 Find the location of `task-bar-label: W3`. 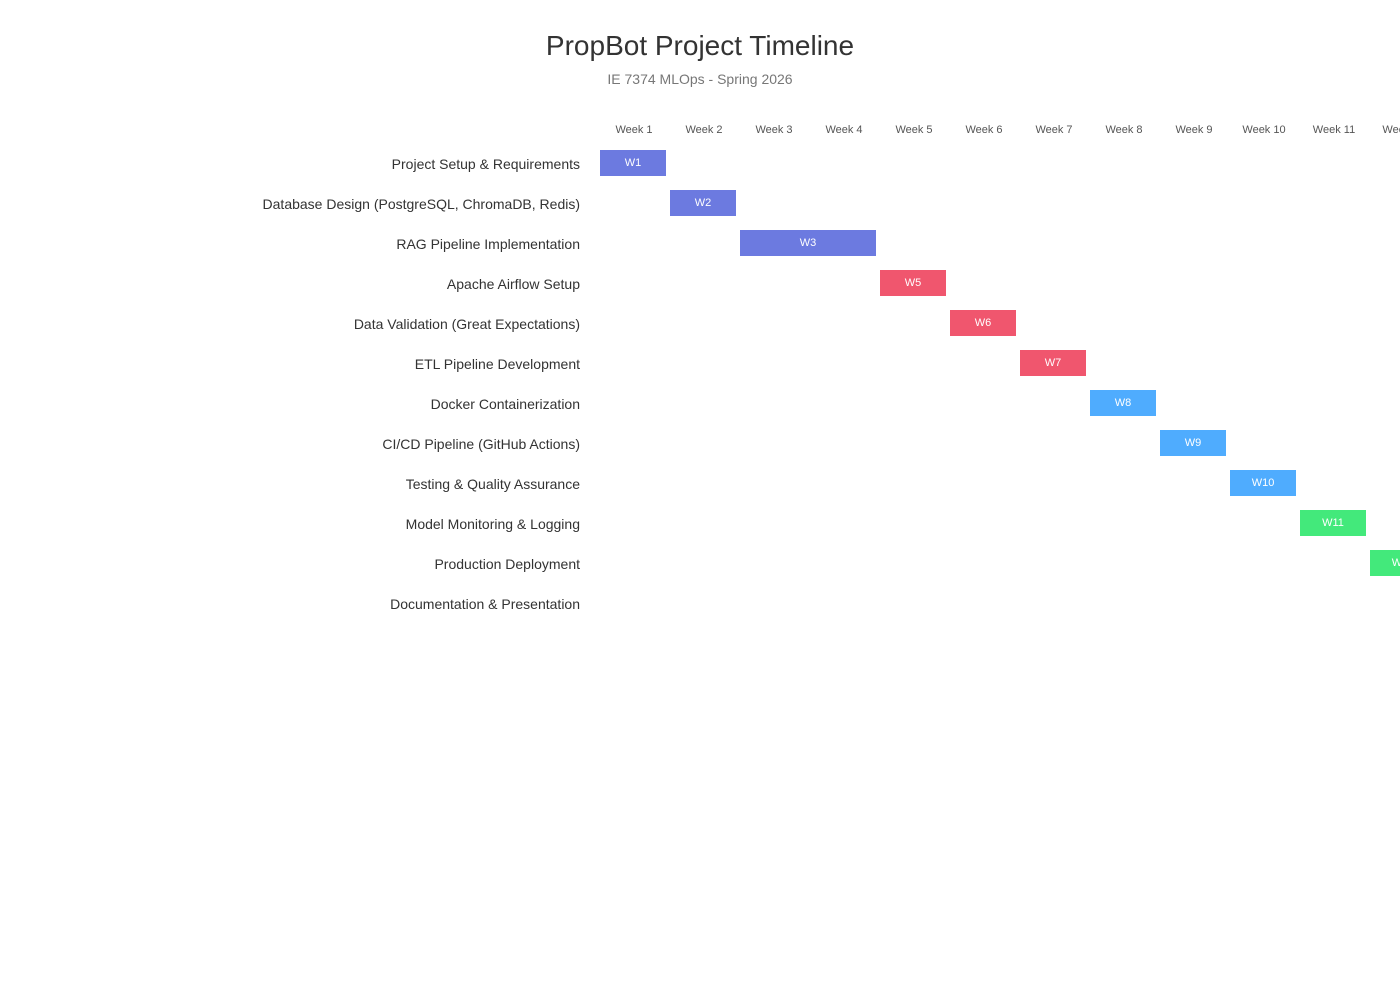

task-bar-label: W3 is located at coordinates (808, 243).